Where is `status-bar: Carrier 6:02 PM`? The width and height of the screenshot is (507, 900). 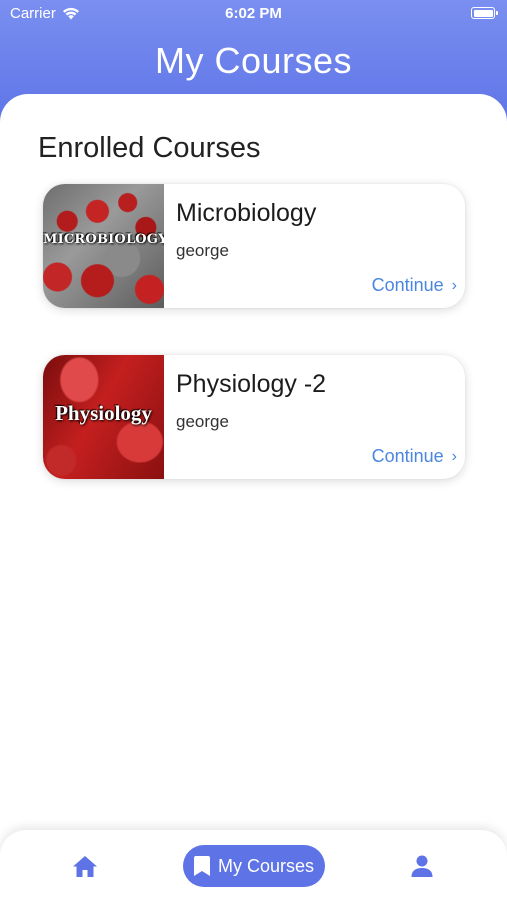 status-bar: Carrier 6:02 PM is located at coordinates (253, 14).